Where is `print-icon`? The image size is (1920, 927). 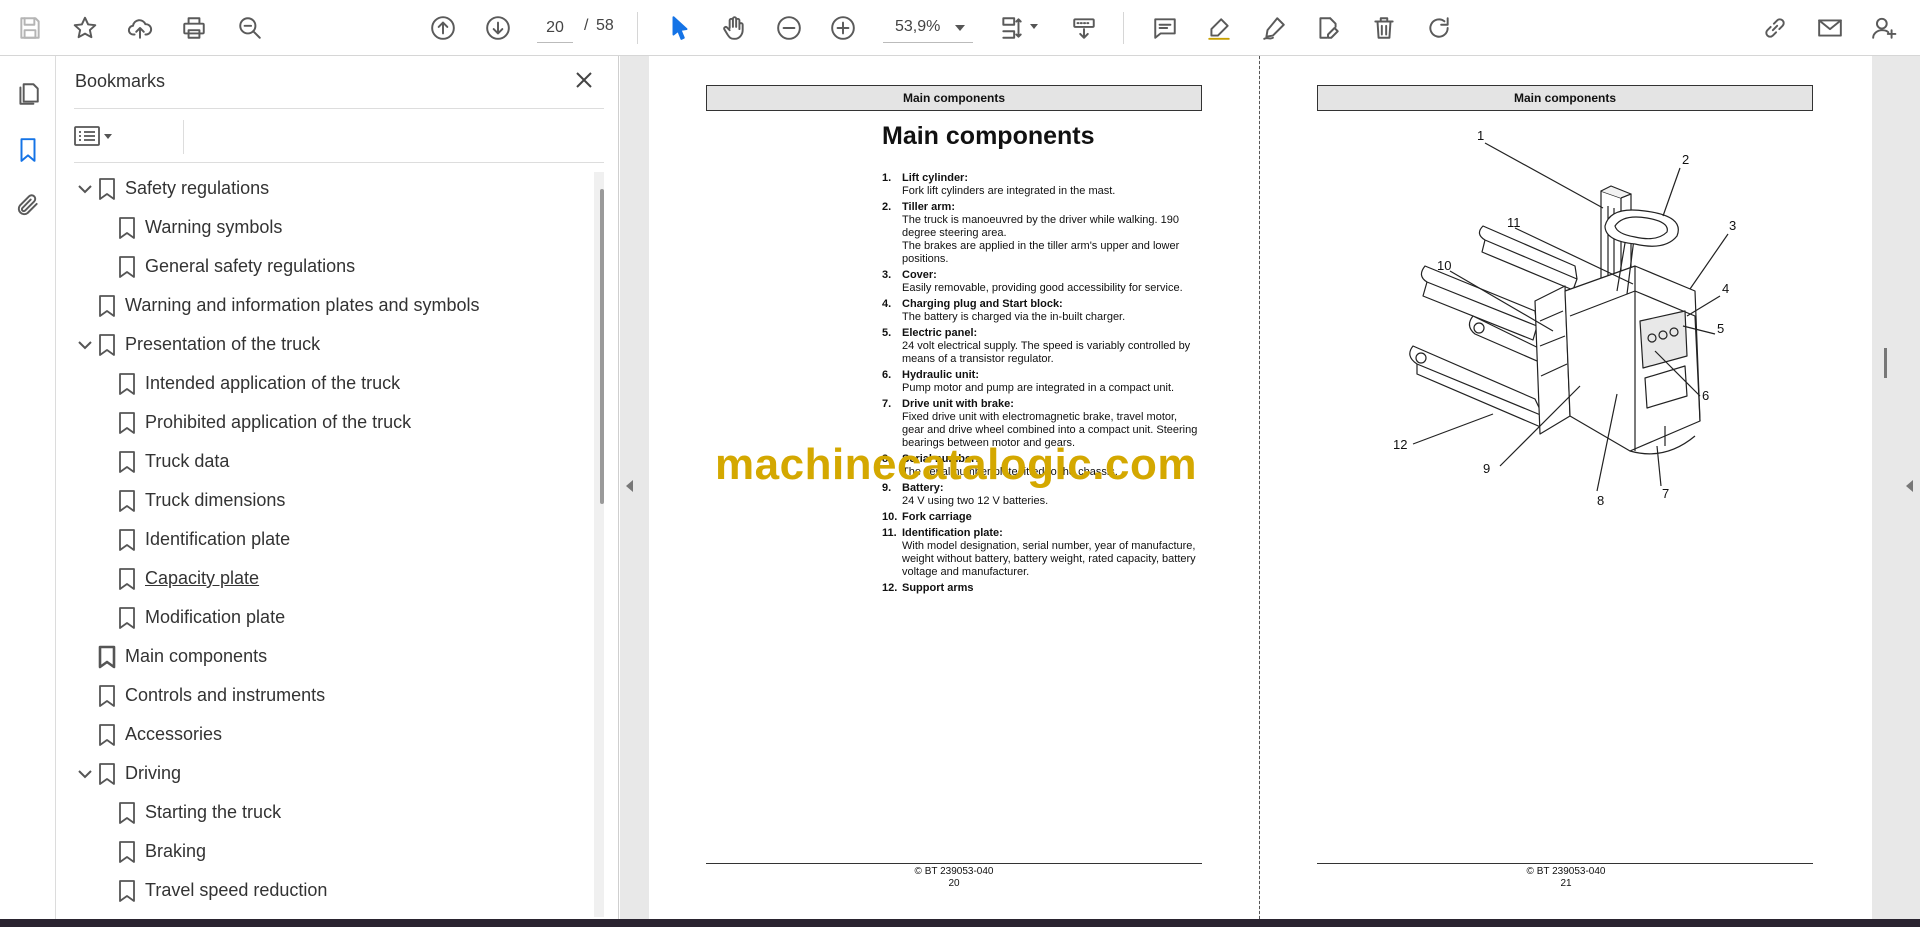
print-icon is located at coordinates (194, 28).